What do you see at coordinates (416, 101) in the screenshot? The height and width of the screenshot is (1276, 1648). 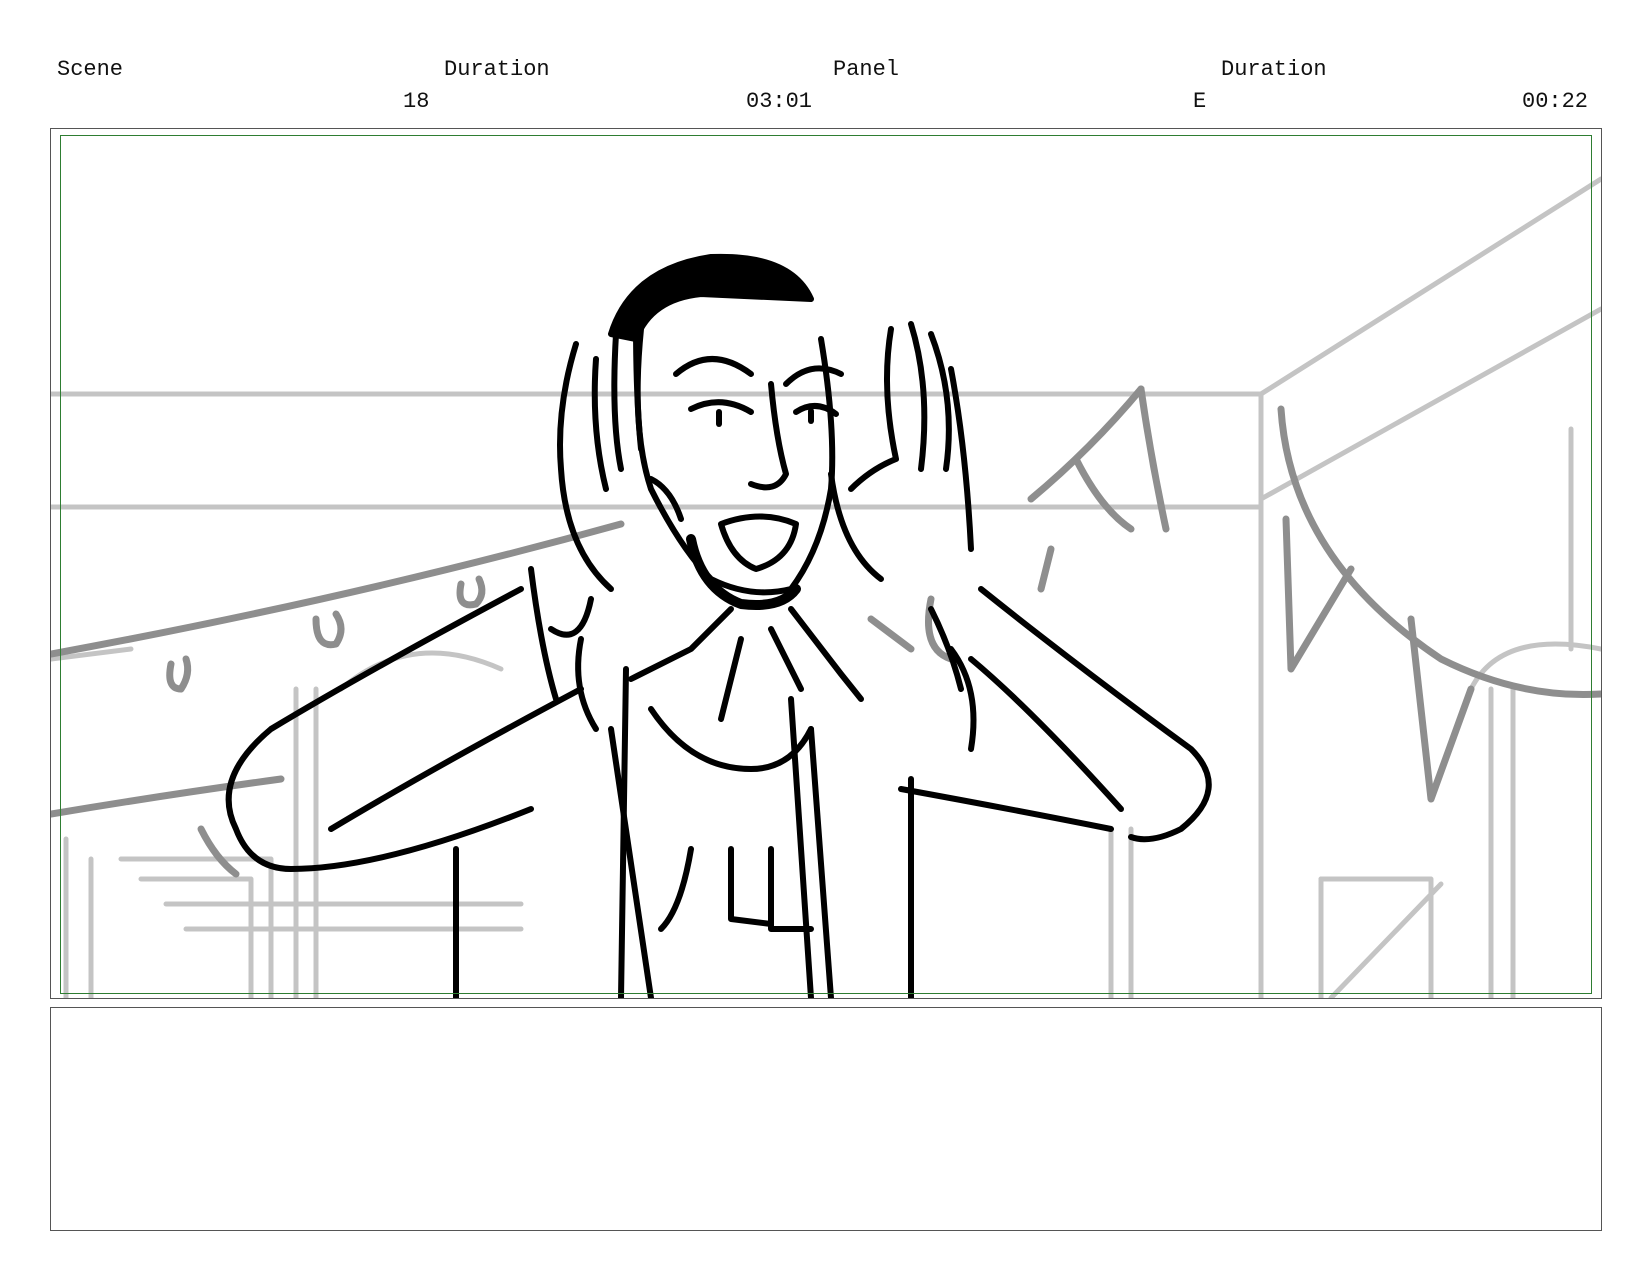 I see `scene-number: 18` at bounding box center [416, 101].